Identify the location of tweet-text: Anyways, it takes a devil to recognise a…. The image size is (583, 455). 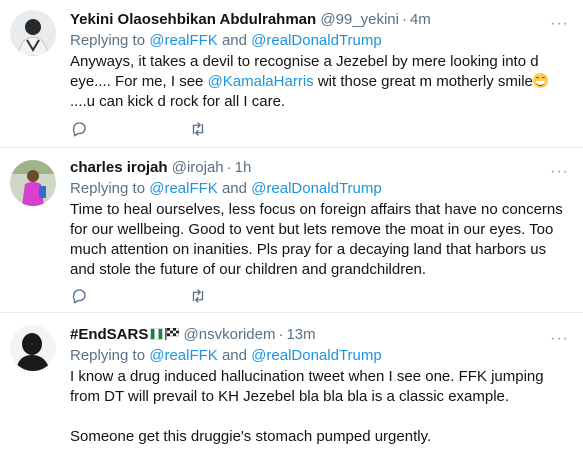
(319, 82).